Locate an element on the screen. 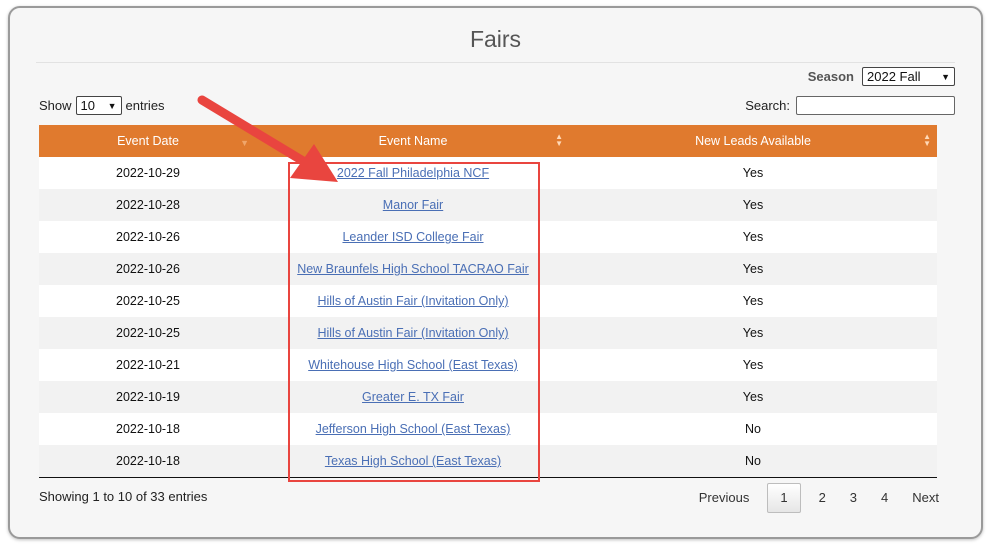  page-title: Fairs is located at coordinates (495, 39).